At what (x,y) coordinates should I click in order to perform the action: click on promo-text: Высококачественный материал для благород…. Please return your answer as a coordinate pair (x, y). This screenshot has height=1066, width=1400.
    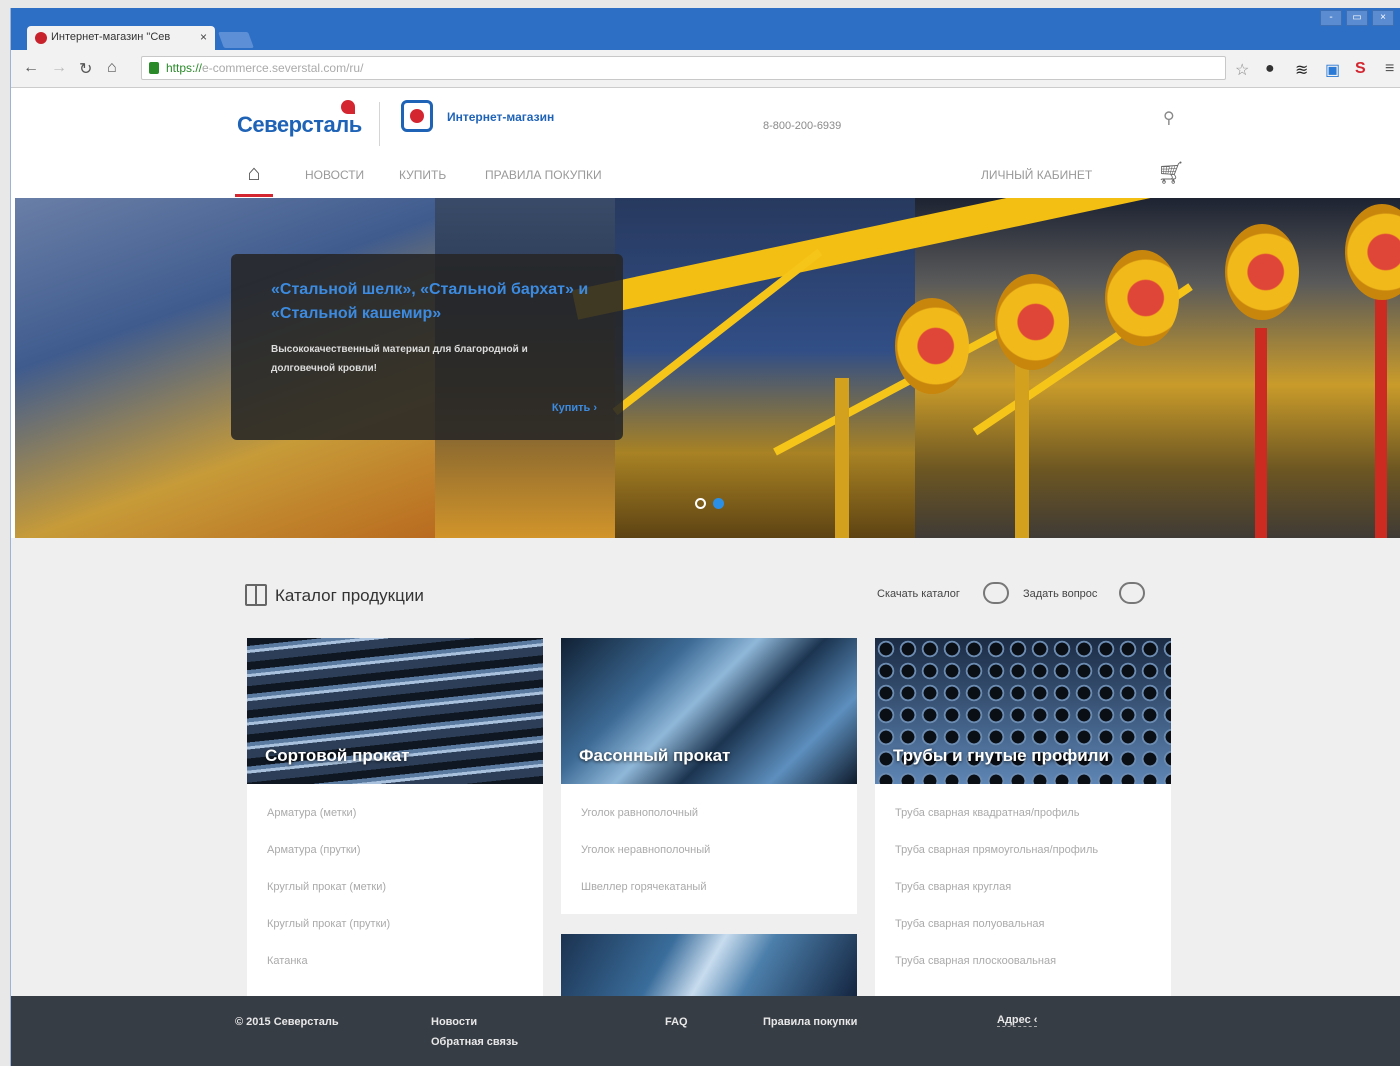
    Looking at the image, I should click on (399, 359).